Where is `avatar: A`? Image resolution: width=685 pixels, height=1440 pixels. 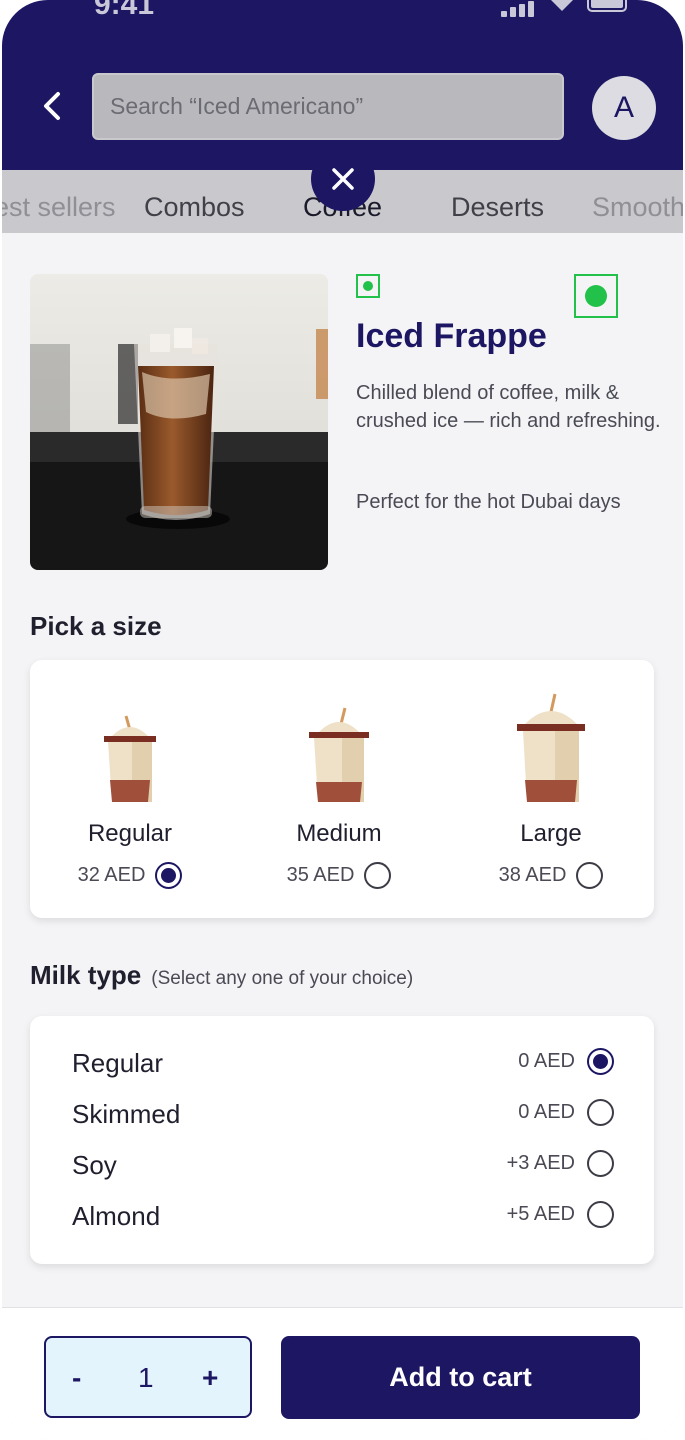 avatar: A is located at coordinates (624, 108).